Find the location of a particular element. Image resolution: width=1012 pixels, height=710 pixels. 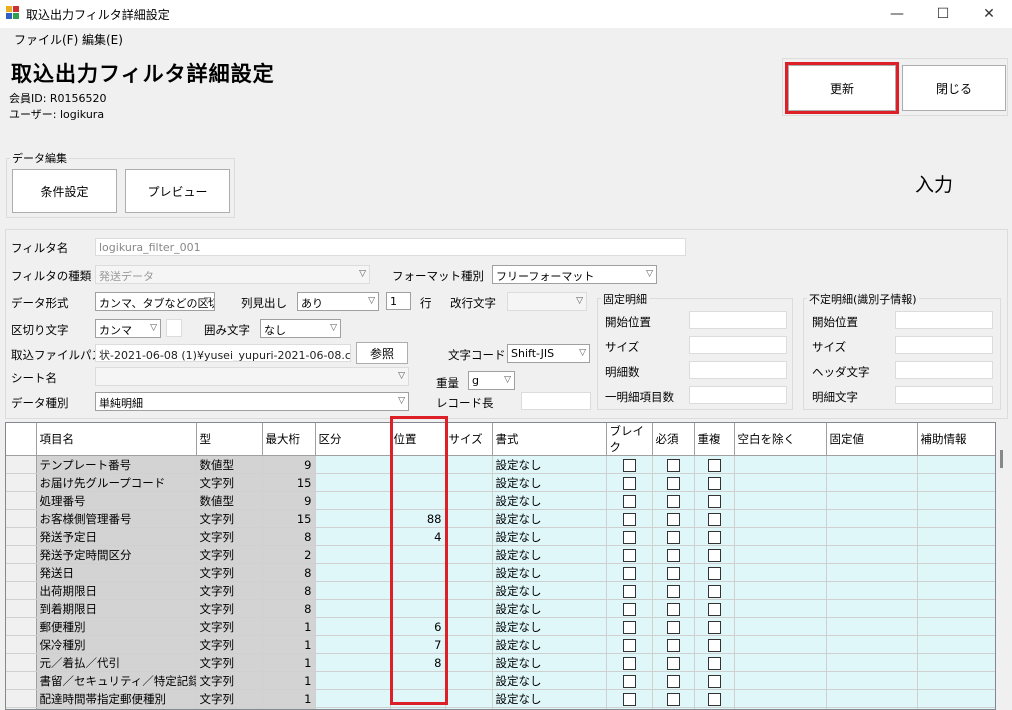

max-digits-cell: 8 is located at coordinates (289, 572).